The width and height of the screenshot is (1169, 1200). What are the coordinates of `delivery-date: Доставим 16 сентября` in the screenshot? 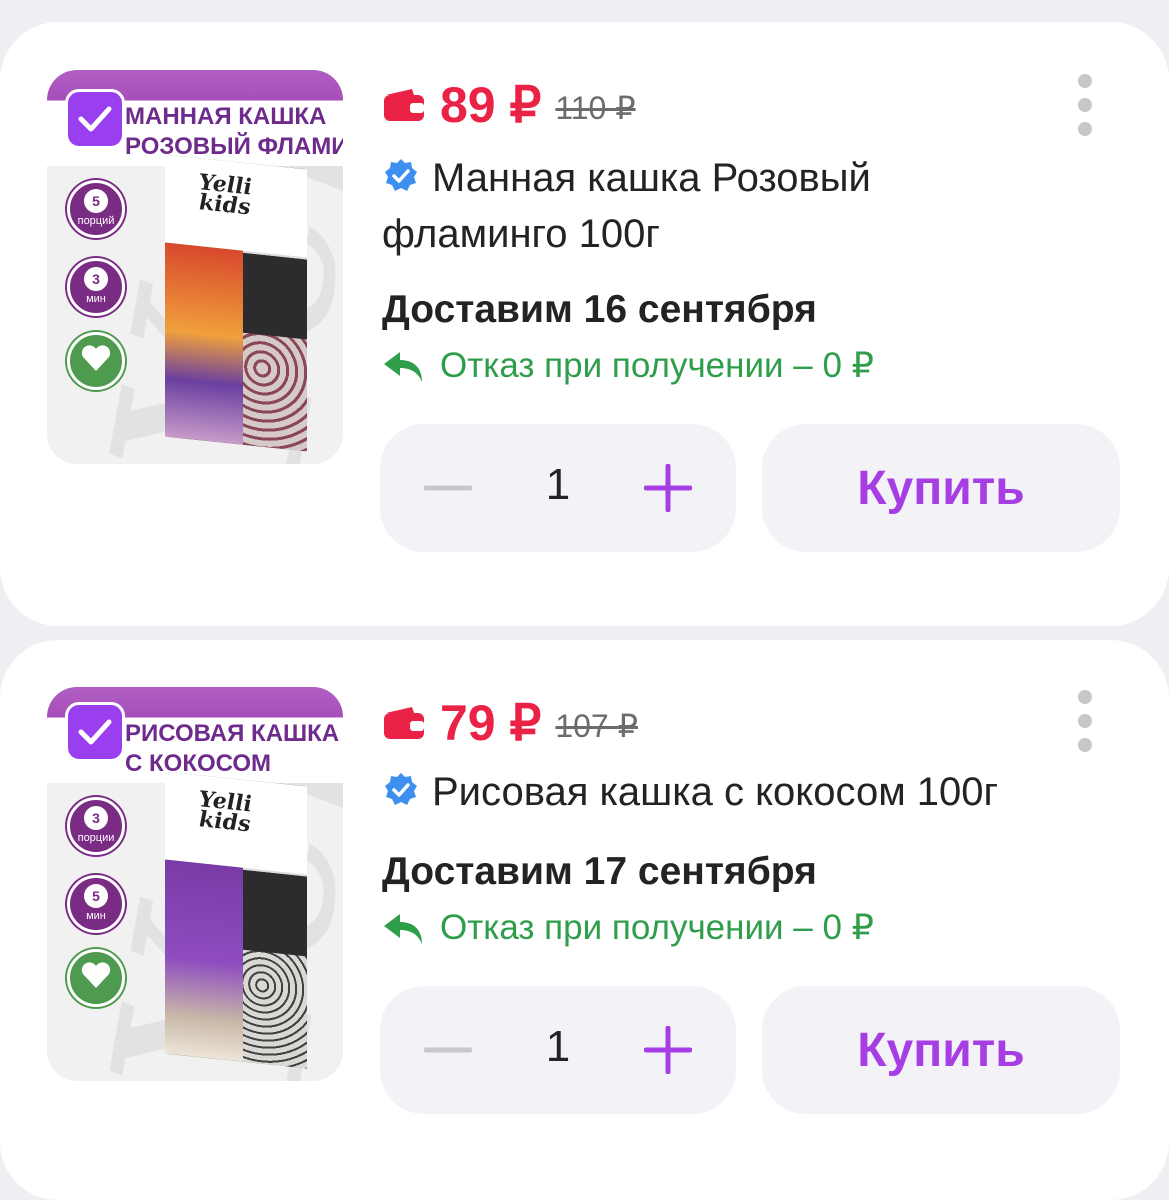 It's located at (599, 309).